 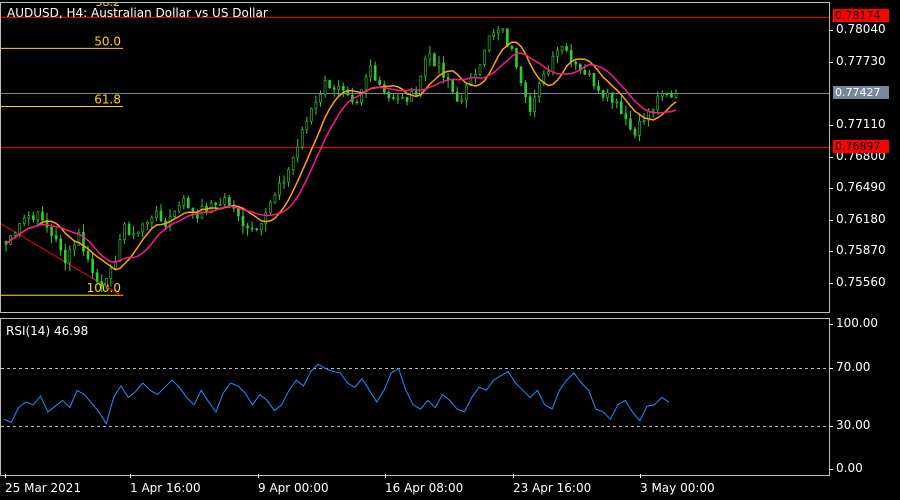 I want to click on time-axis-label: 23 Apr 16:00, so click(x=552, y=488).